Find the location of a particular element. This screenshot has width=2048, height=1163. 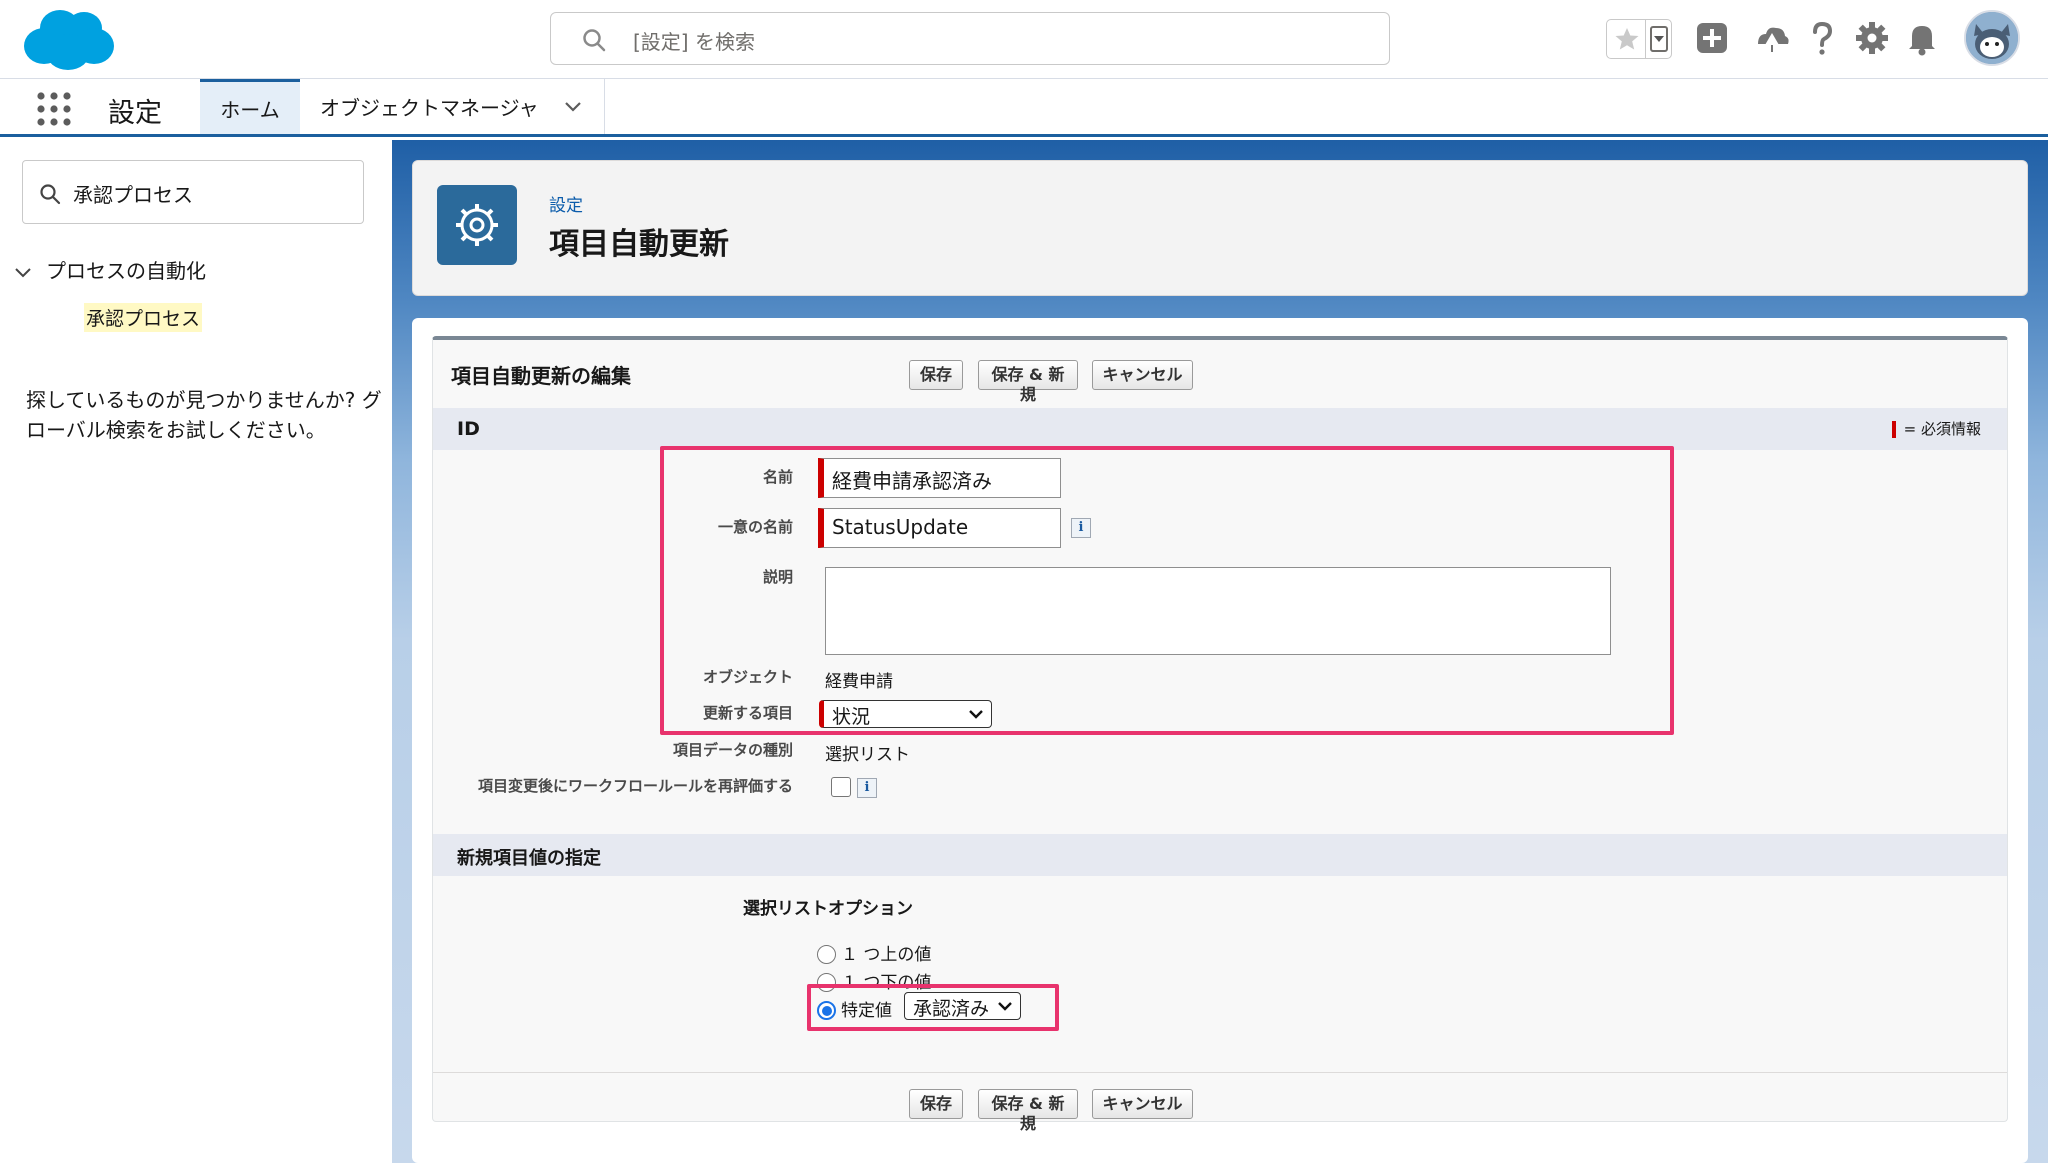

favorites-menu-button is located at coordinates (1659, 39).